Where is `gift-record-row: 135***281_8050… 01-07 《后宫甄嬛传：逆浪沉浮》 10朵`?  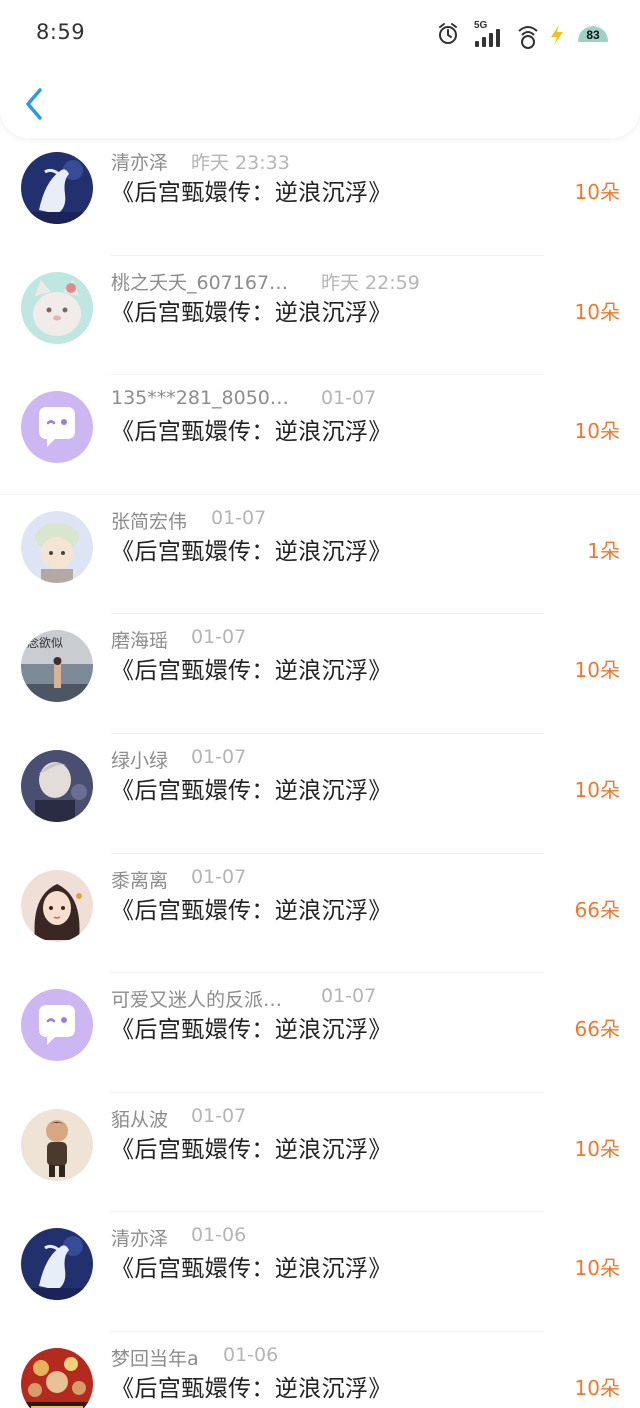
gift-record-row: 135***281_8050… 01-07 《后宫甄嬛传：逆浪沉浮》 10朵 is located at coordinates (320, 435).